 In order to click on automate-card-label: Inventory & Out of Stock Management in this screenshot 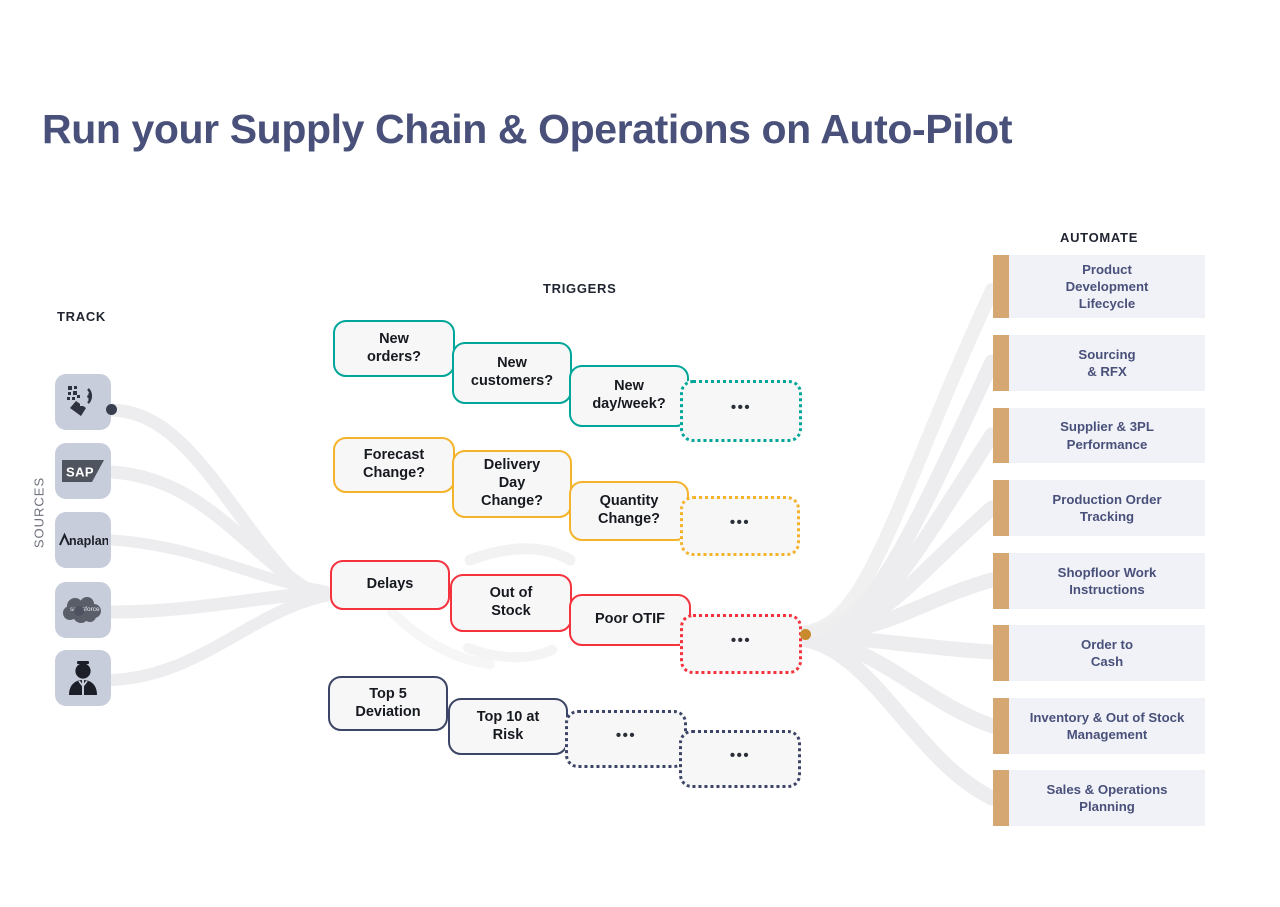, I will do `click(1107, 725)`.